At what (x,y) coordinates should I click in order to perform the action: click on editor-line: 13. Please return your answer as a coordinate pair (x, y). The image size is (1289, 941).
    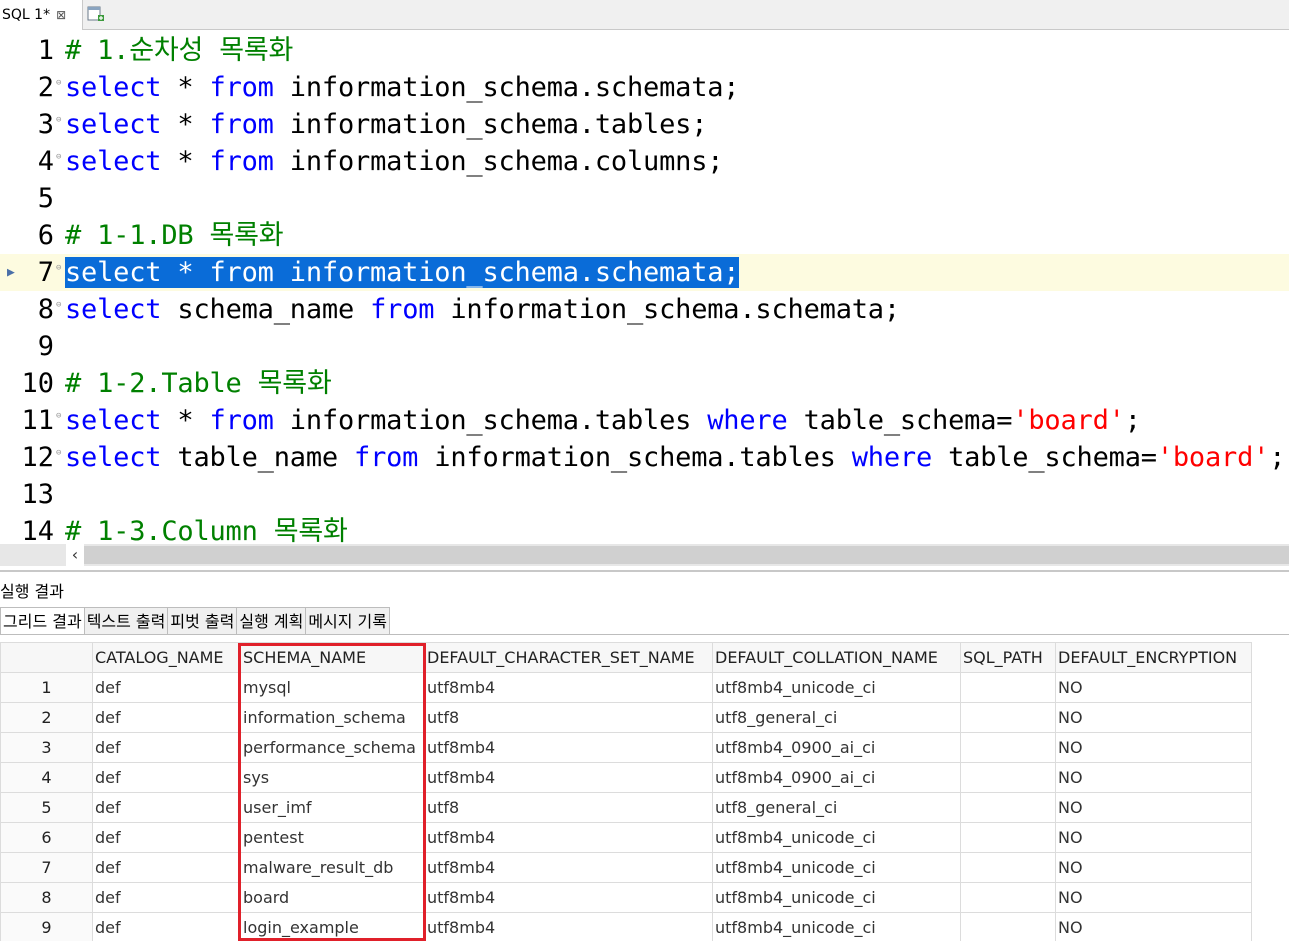
    Looking at the image, I should click on (644, 494).